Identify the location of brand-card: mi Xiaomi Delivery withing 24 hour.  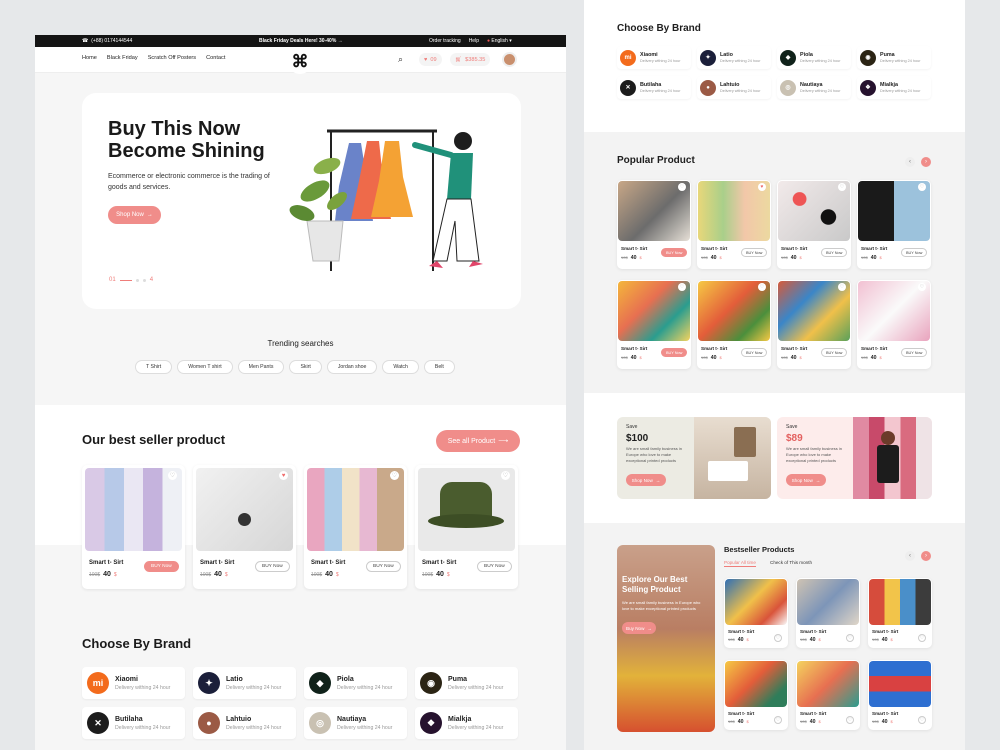
(654, 57).